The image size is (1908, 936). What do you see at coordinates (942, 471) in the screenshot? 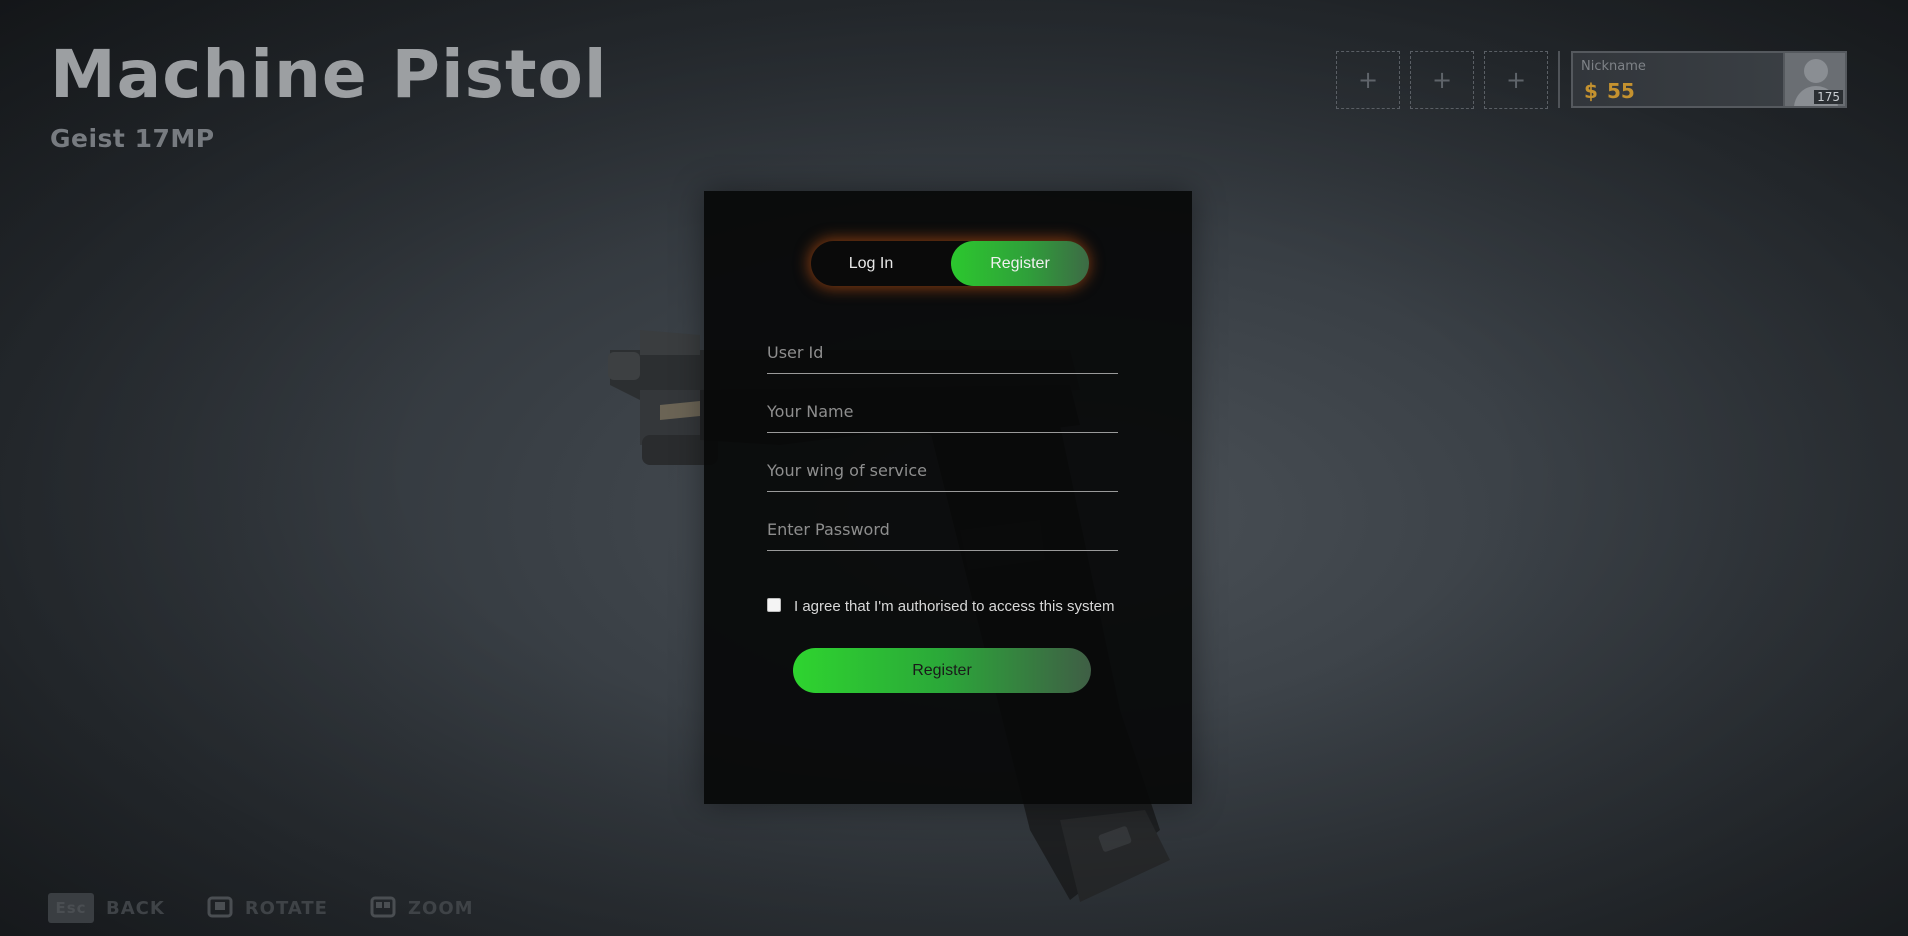
I see `wing-of-service-field` at bounding box center [942, 471].